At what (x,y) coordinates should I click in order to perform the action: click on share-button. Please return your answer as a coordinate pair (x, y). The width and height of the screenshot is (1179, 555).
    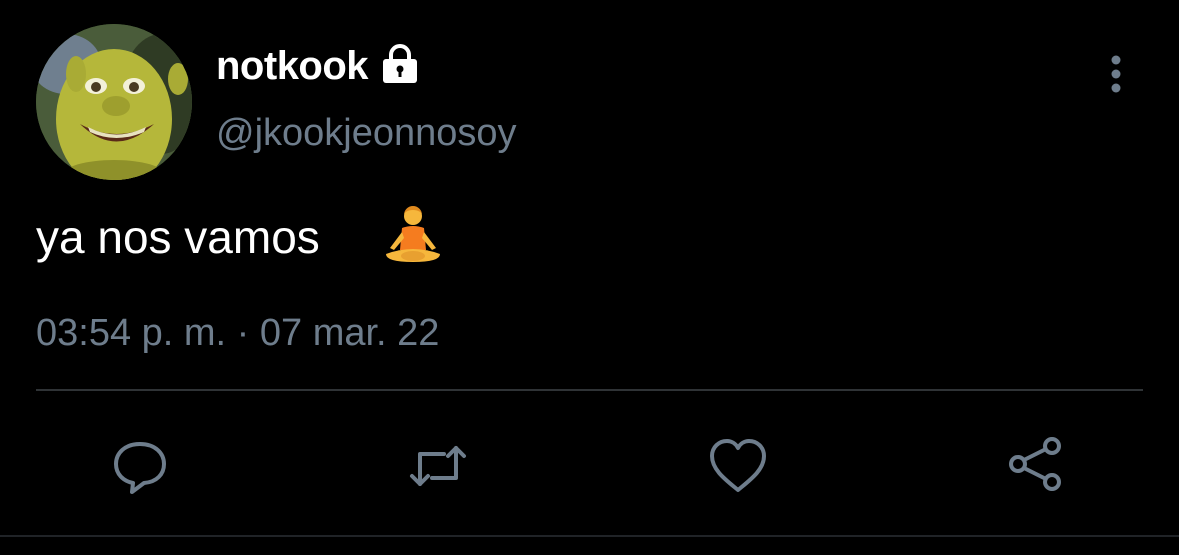
    Looking at the image, I should click on (1036, 466).